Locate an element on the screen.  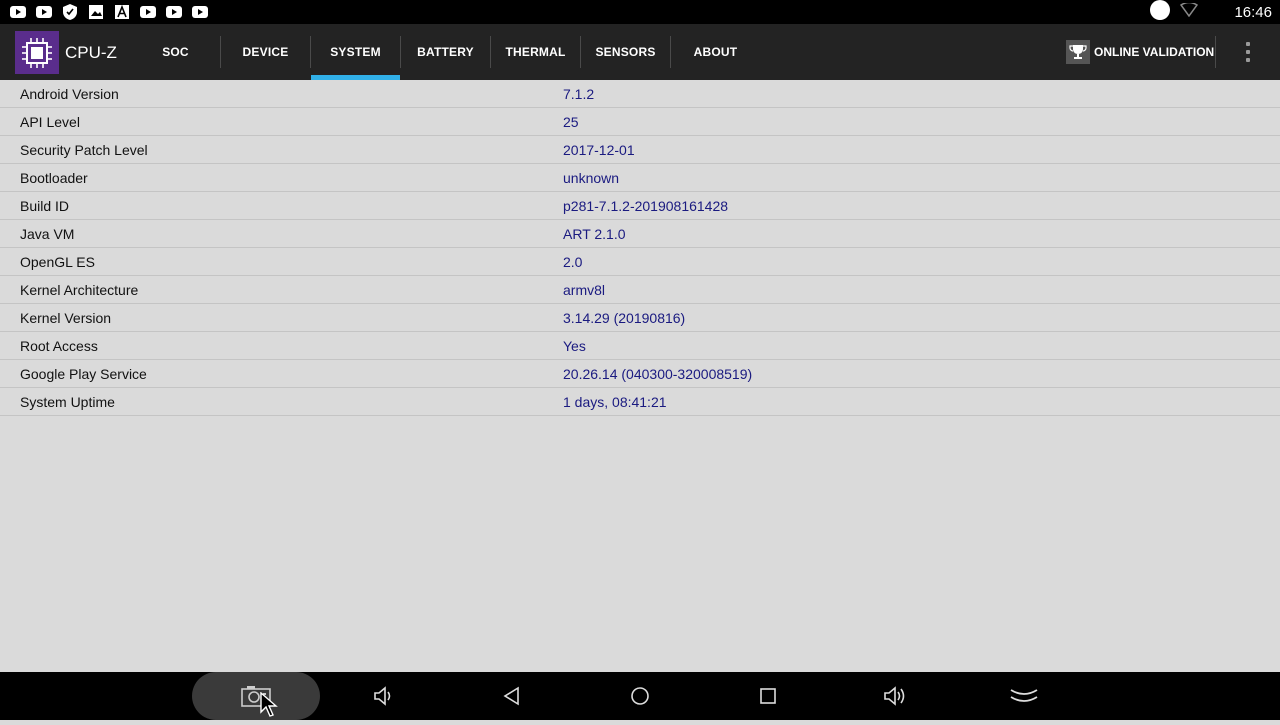
tab-soc: SOC is located at coordinates (175, 52).